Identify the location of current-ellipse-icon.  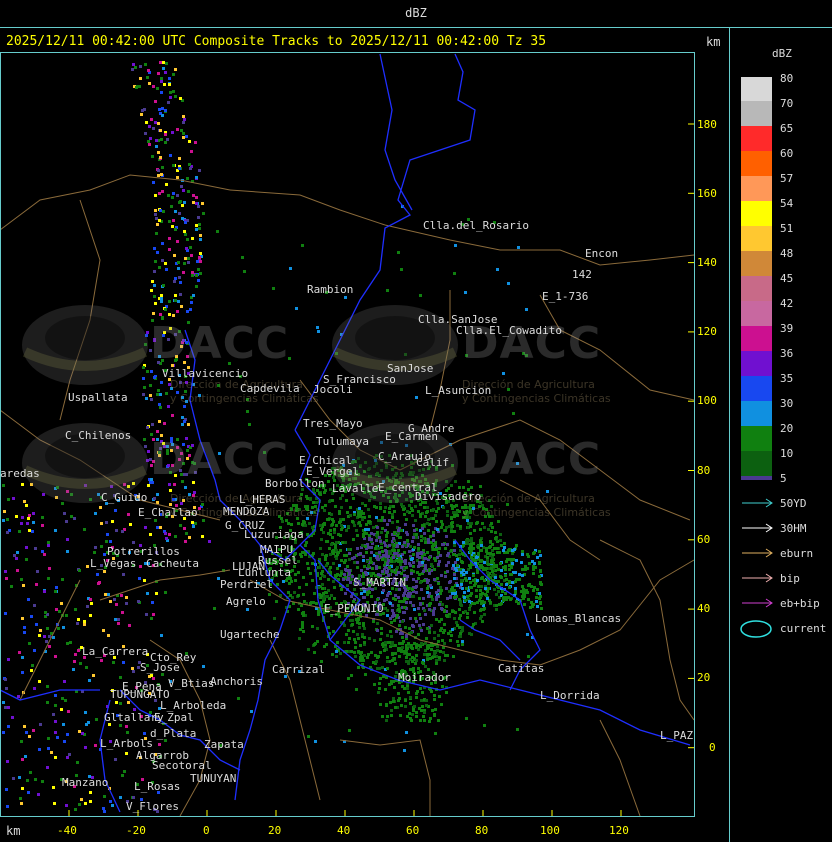
(756, 629).